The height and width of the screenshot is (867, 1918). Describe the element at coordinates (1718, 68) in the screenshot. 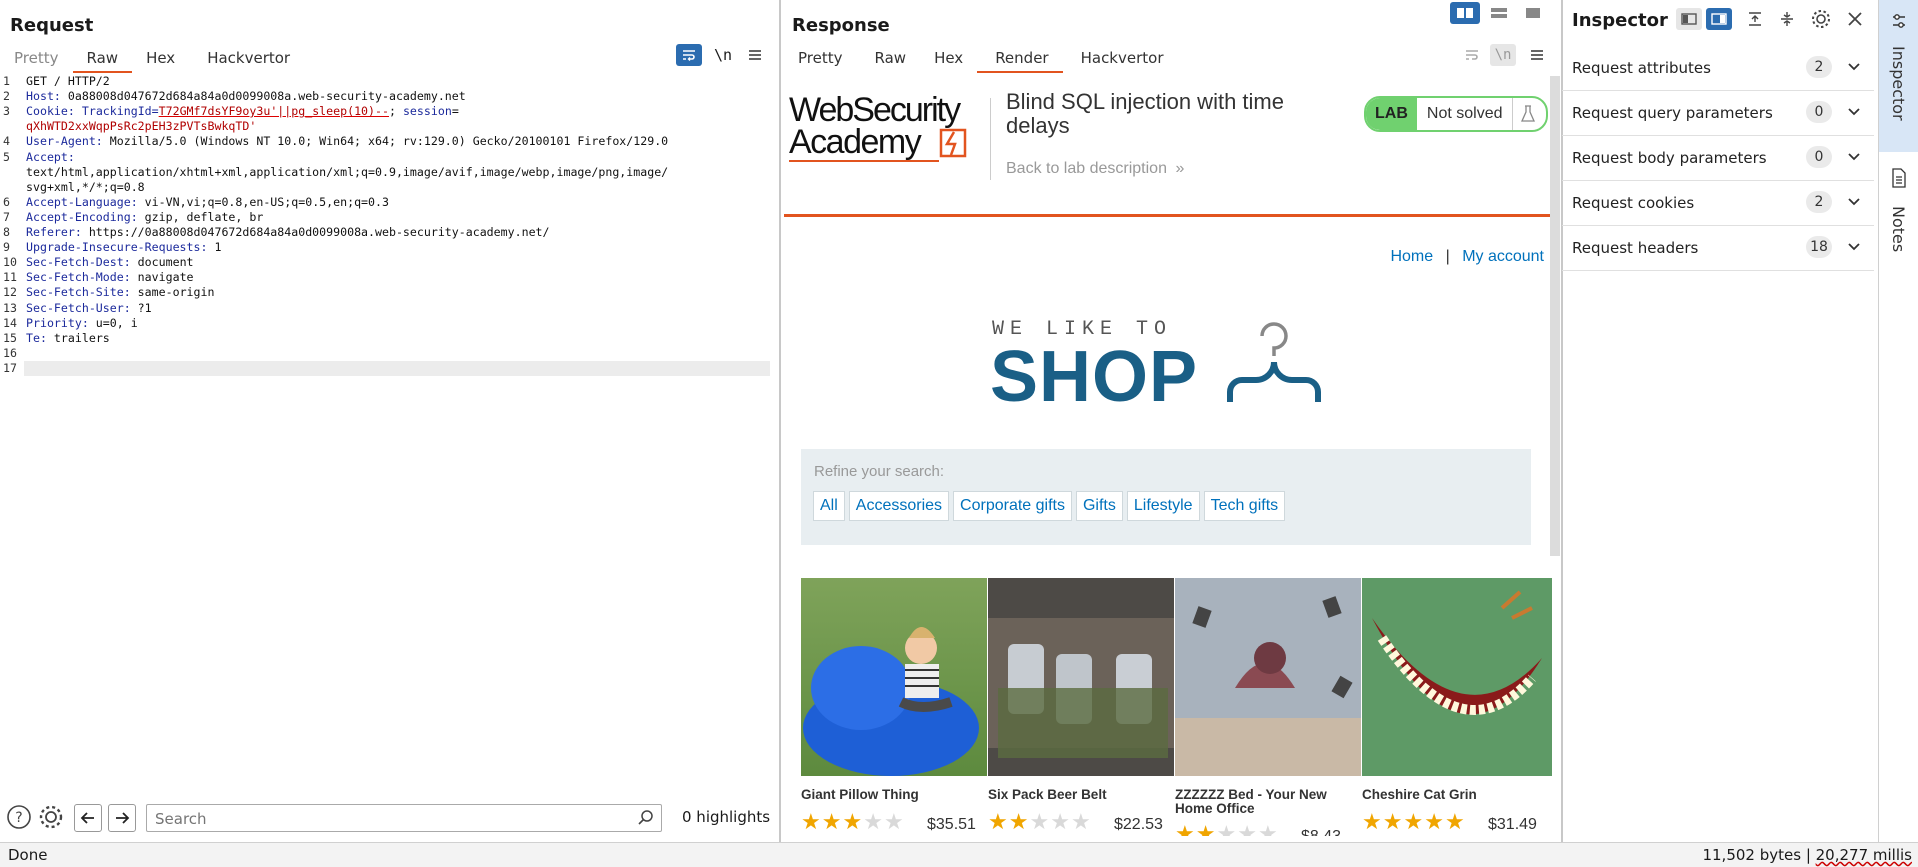

I see `inspector-section: Request attributes 2` at that location.